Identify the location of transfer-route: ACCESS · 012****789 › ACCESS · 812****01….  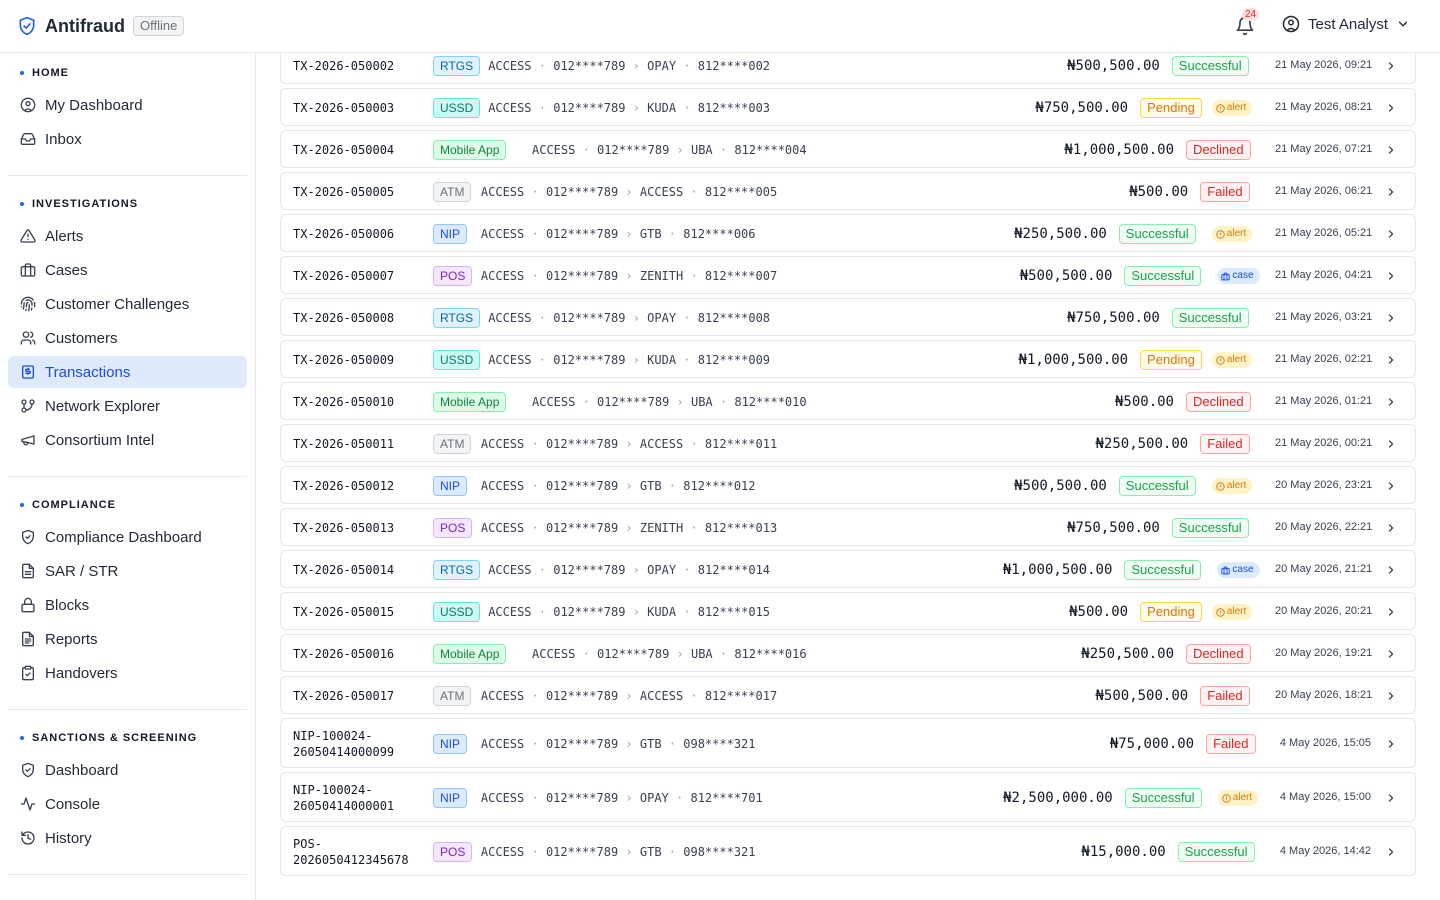
(629, 444).